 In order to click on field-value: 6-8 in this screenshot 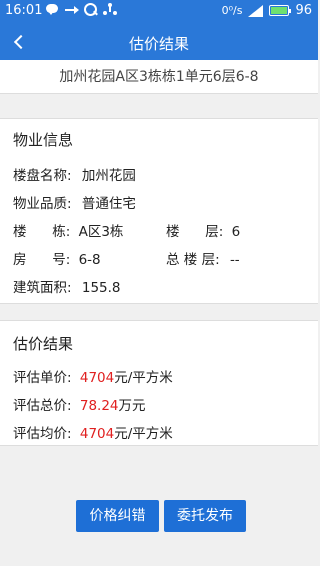, I will do `click(89, 260)`.